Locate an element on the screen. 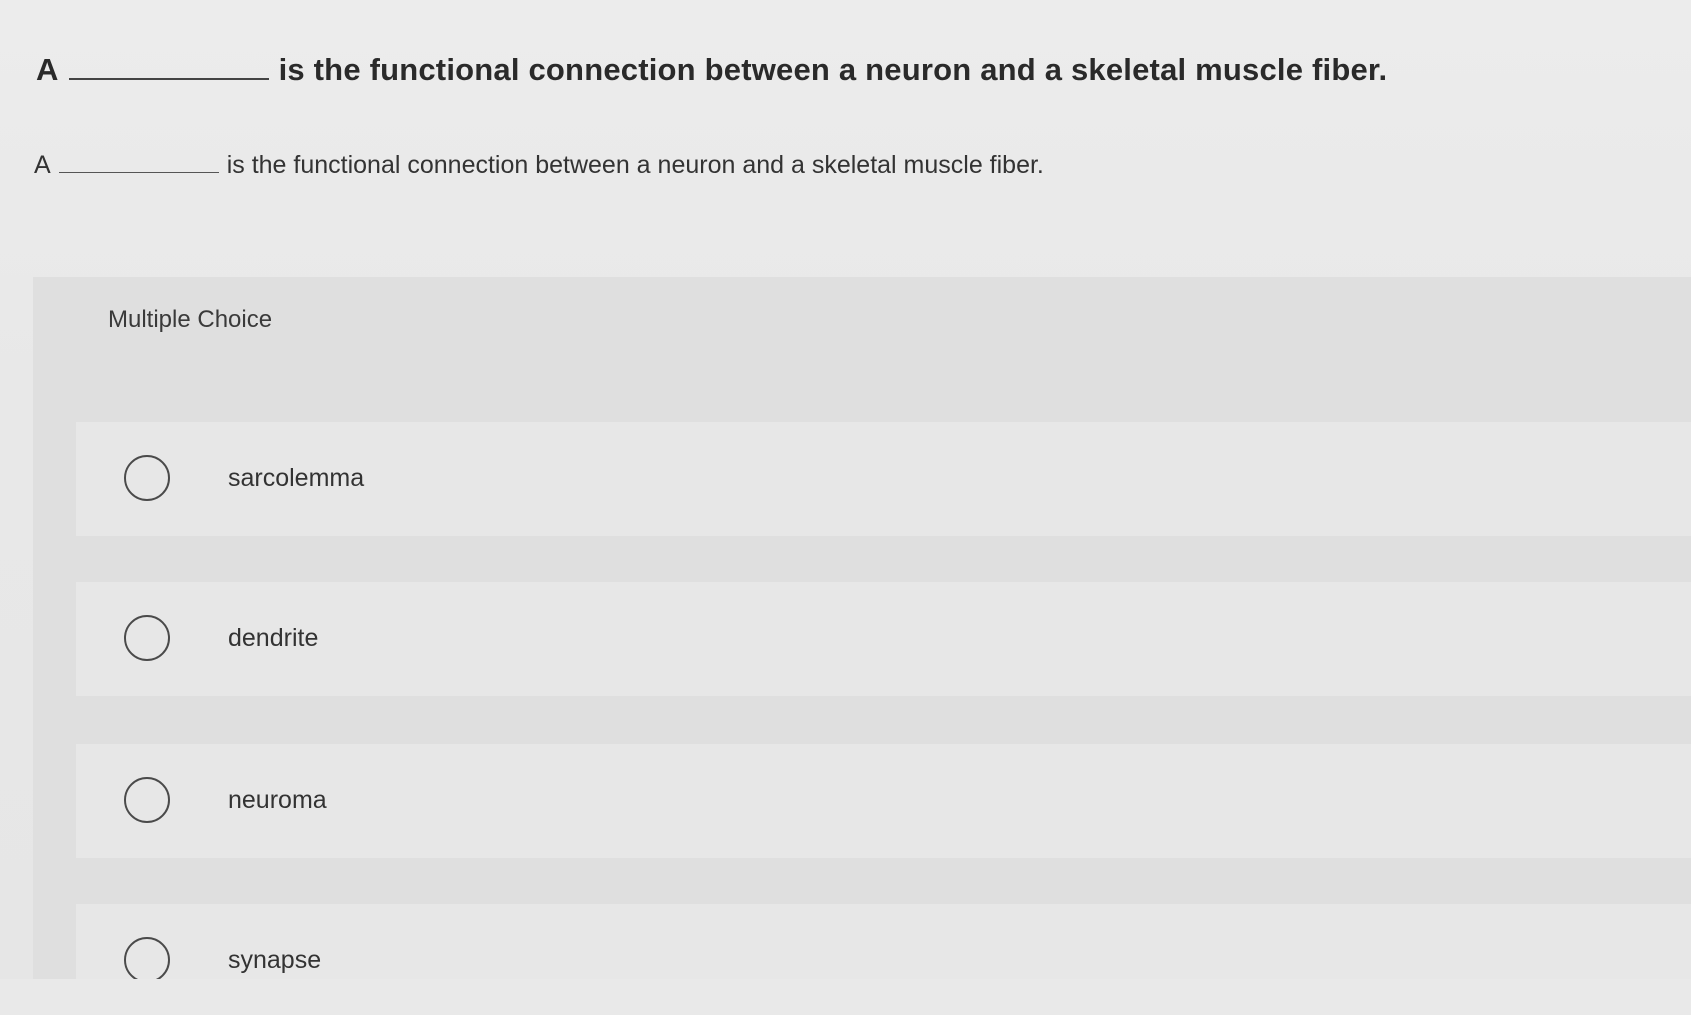 Image resolution: width=1691 pixels, height=1015 pixels. question-title-prefix: A is located at coordinates (47, 69).